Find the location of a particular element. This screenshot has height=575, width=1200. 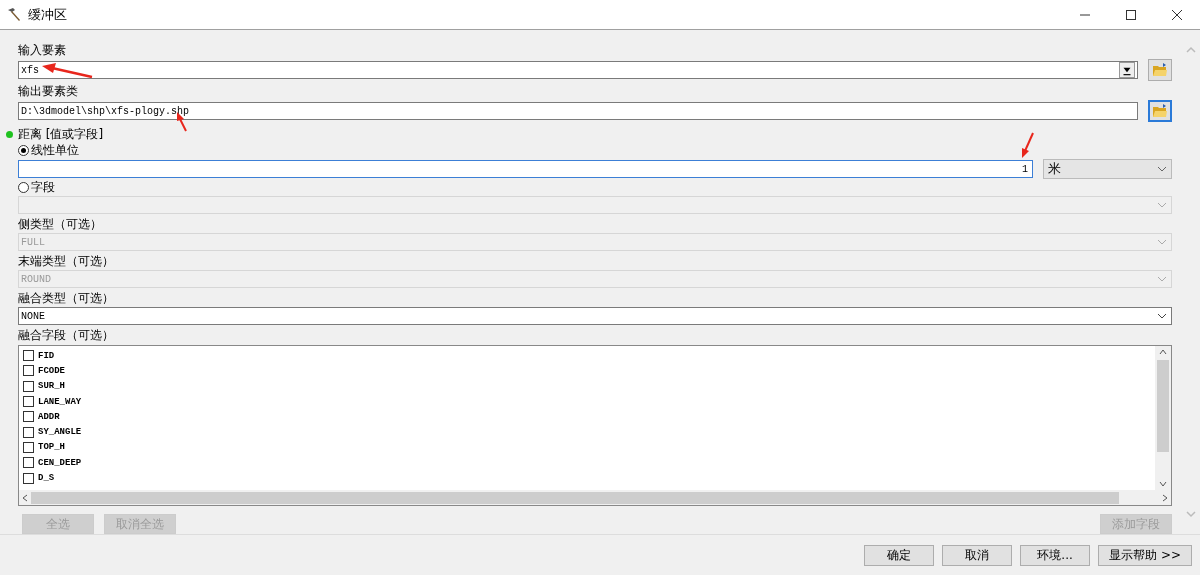

window-title: 缓冲区 is located at coordinates (47, 14).